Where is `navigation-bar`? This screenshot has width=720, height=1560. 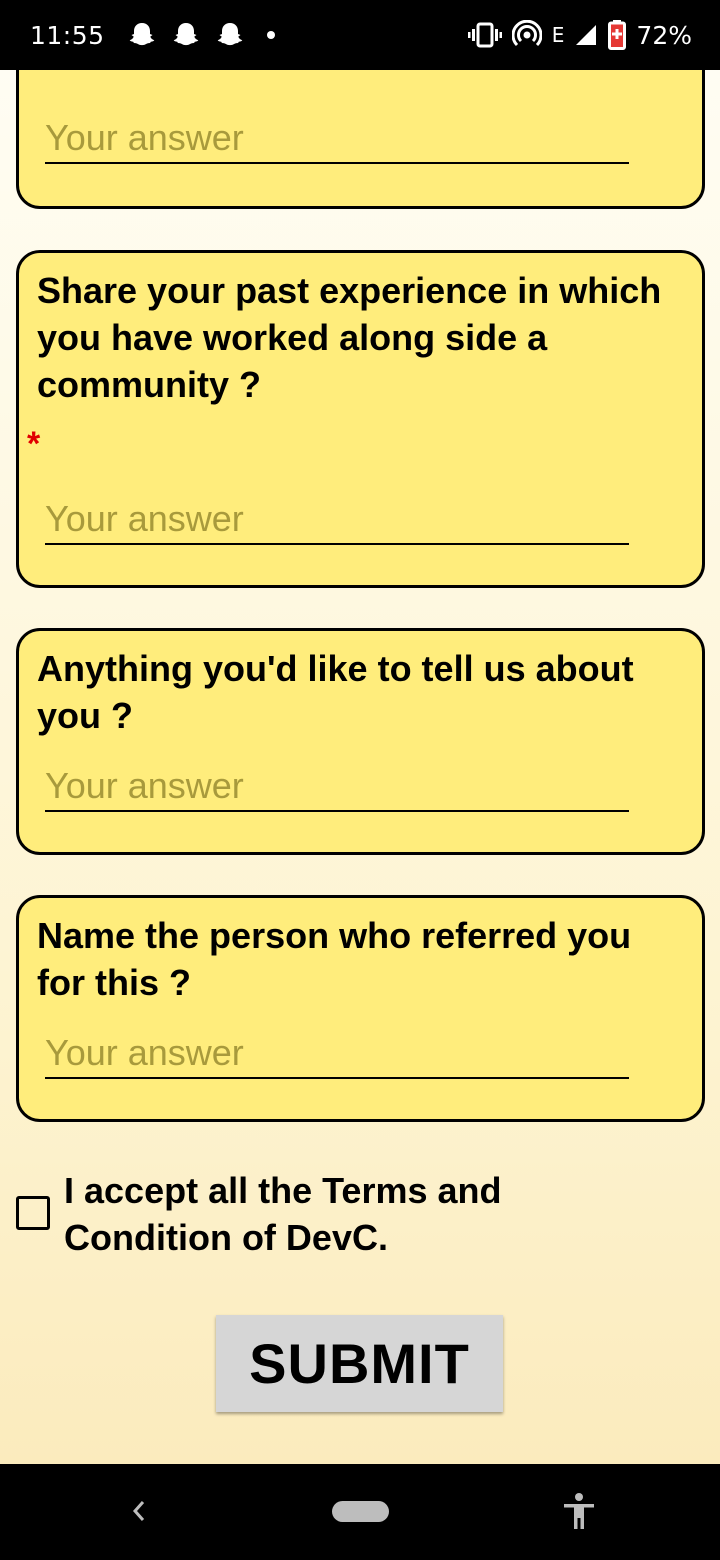
navigation-bar is located at coordinates (360, 1512).